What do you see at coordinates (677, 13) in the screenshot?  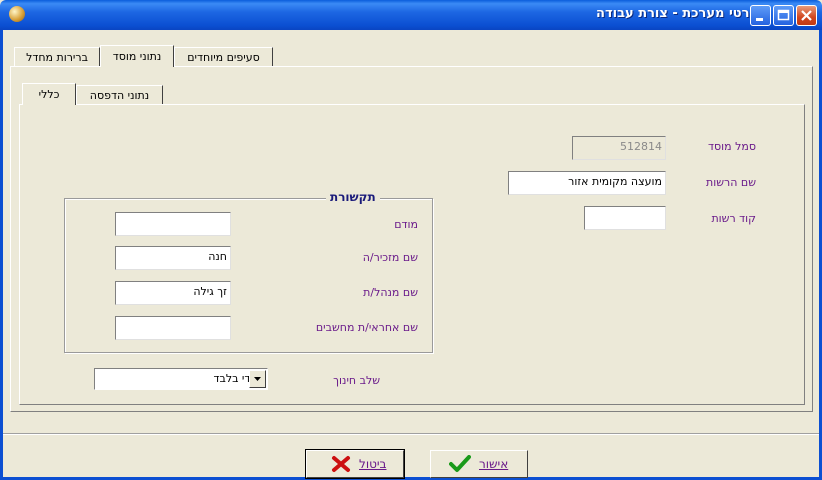 I see `window-title: פרטי מערכת - צורת עבודה` at bounding box center [677, 13].